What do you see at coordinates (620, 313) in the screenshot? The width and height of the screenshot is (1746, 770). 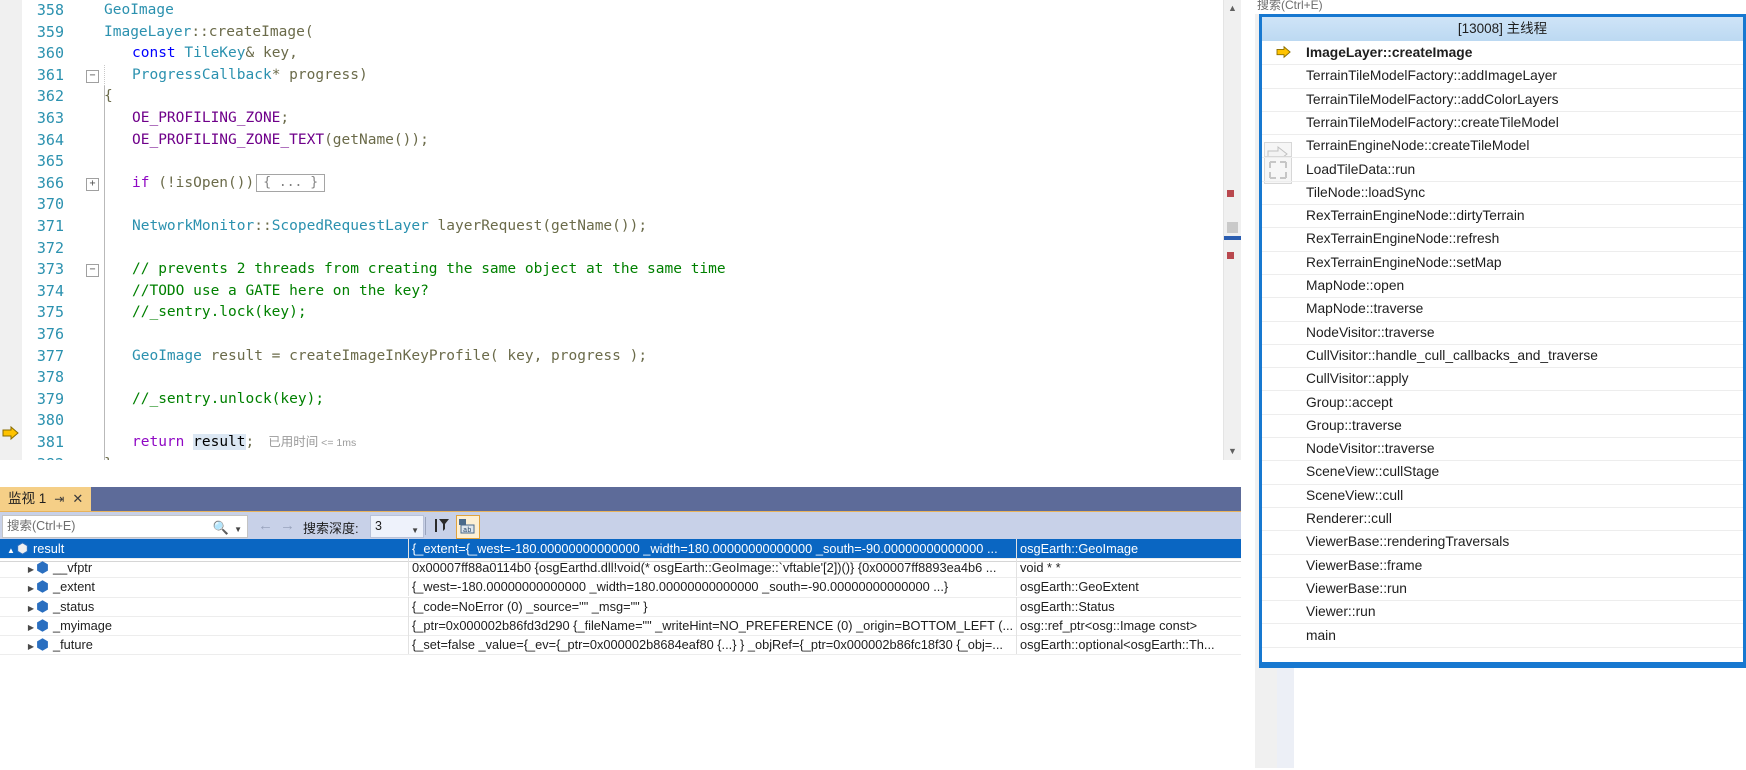 I see `code-line: 375 //_sentry.lock(key);` at bounding box center [620, 313].